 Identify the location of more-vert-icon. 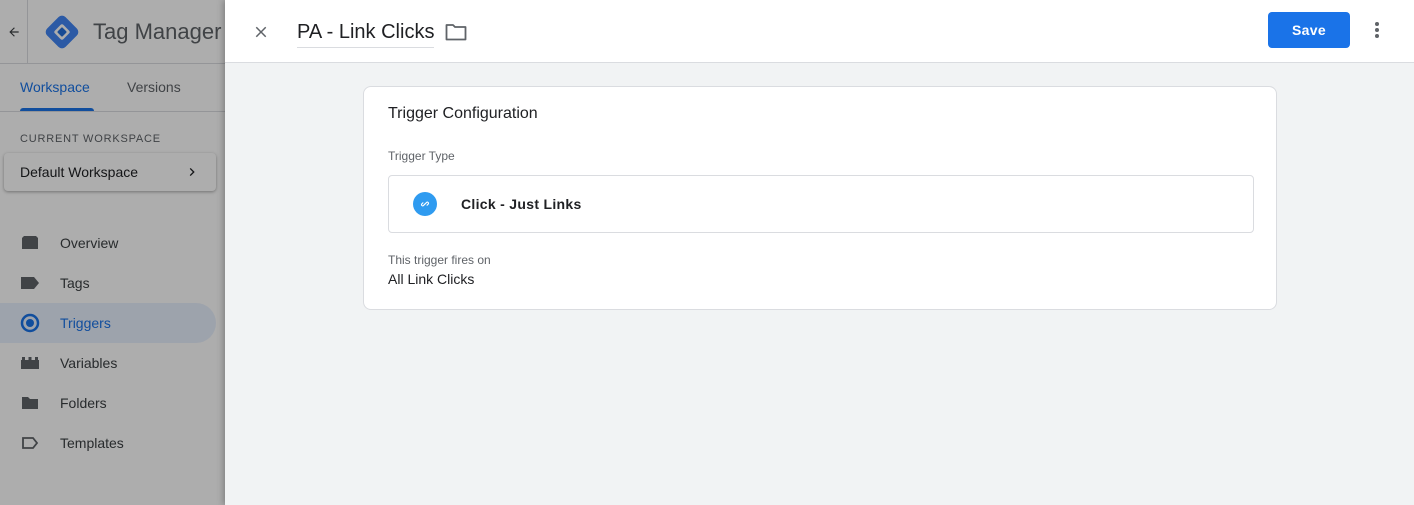
(1377, 30).